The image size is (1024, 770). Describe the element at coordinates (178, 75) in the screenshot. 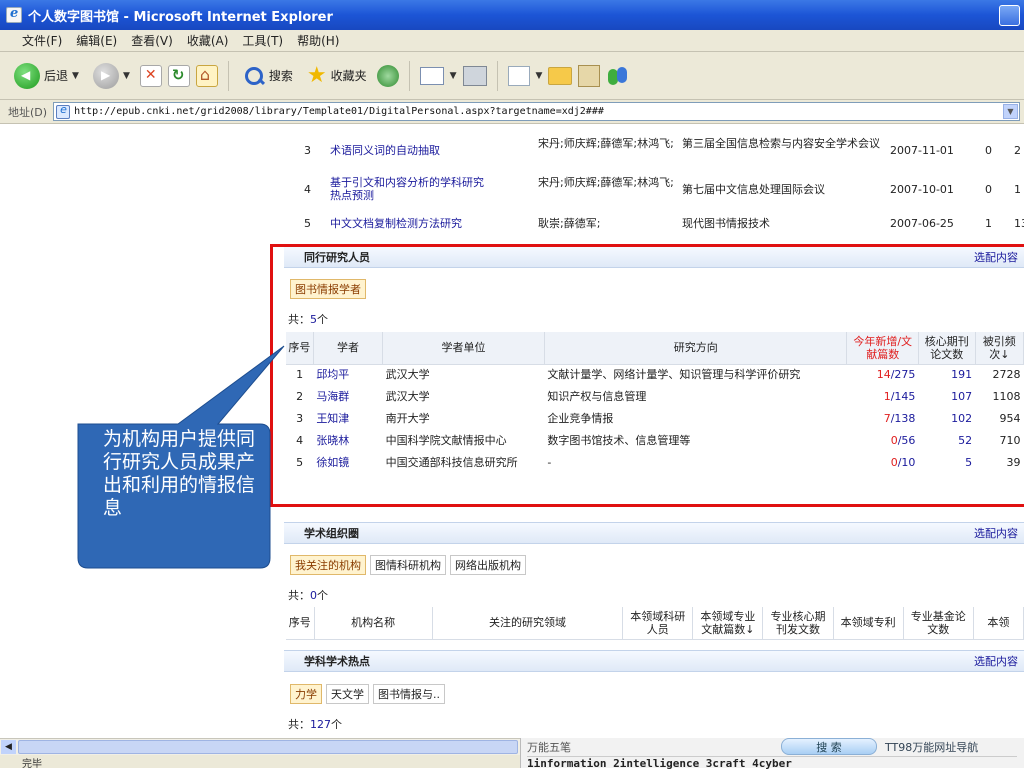

I see `refresh-icon` at that location.